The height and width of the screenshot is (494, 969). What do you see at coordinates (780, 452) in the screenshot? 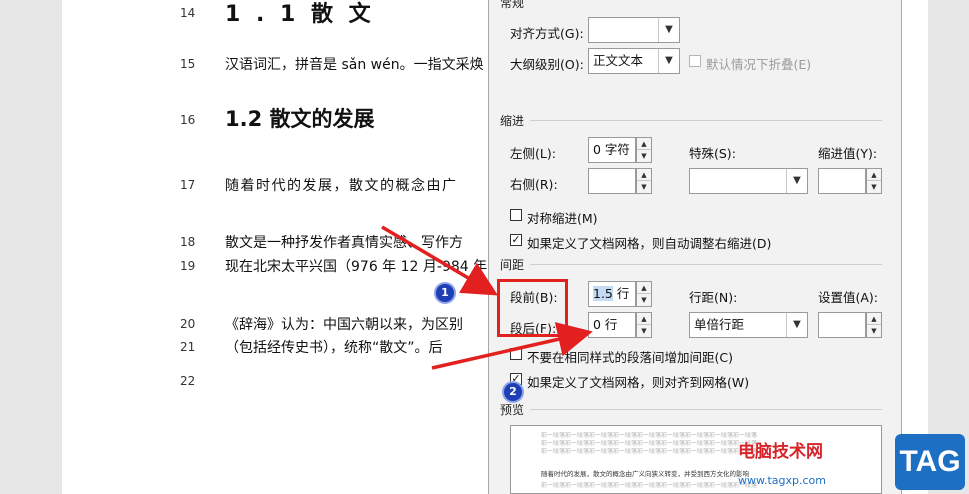
I see `watermark-site-name: 电脑技术网` at bounding box center [780, 452].